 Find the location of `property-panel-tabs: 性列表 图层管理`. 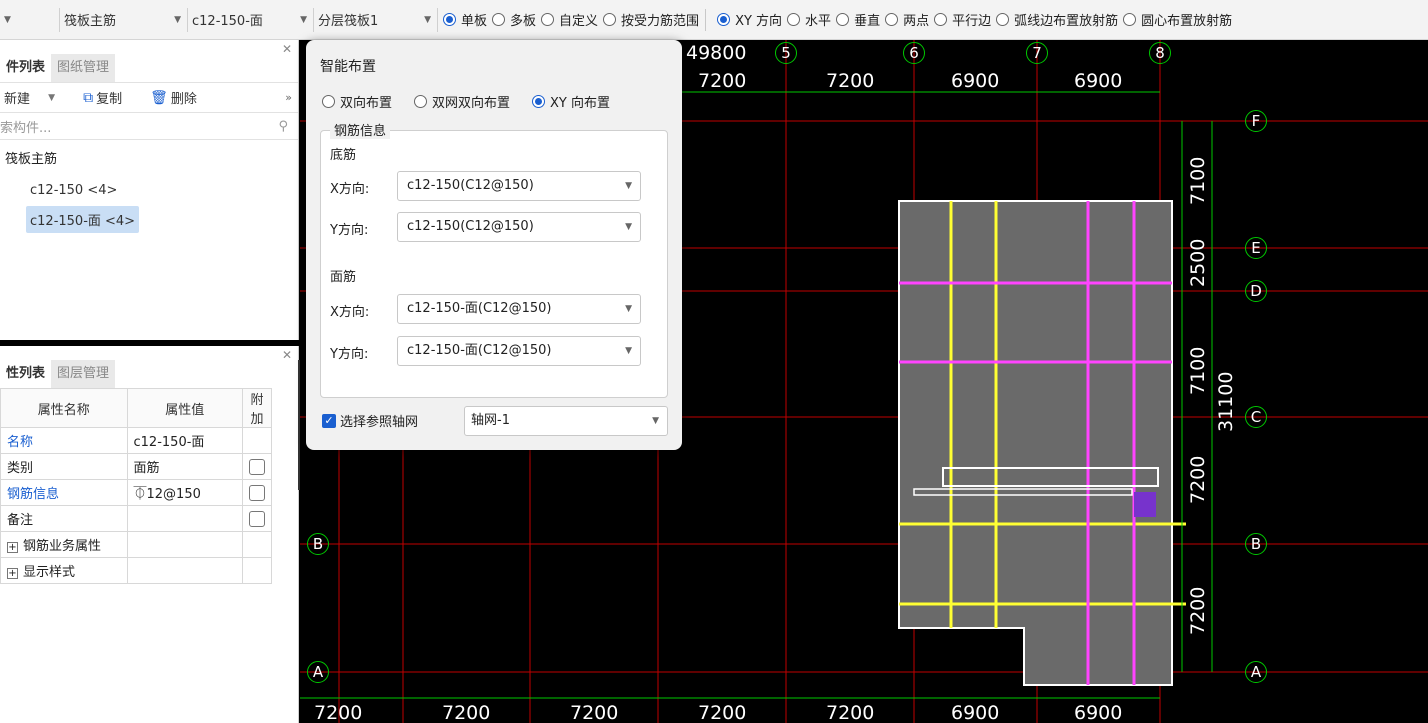

property-panel-tabs: 性列表 图层管理 is located at coordinates (149, 374).